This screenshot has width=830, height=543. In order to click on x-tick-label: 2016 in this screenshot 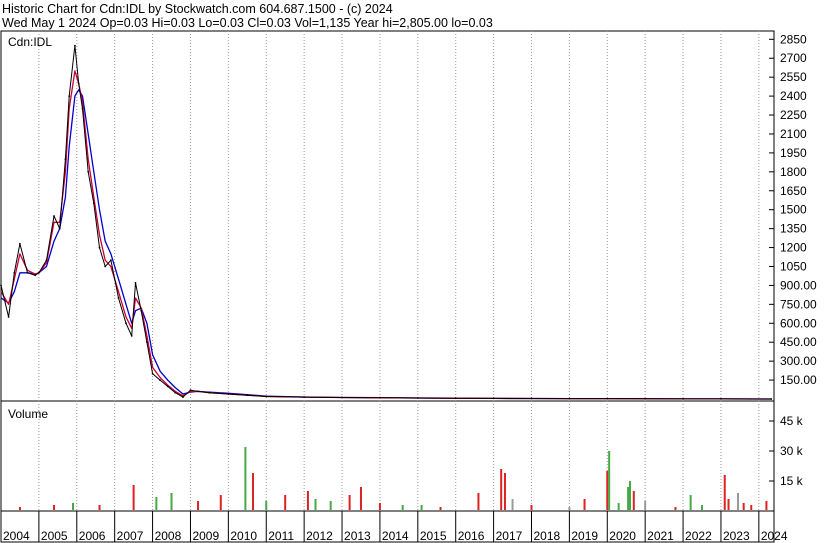, I will do `click(471, 536)`.